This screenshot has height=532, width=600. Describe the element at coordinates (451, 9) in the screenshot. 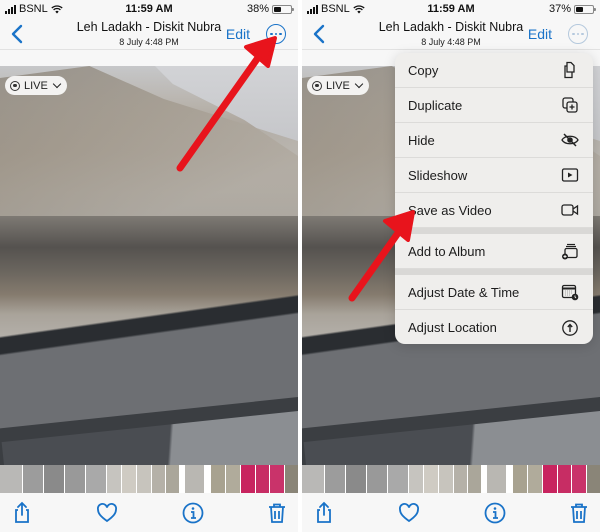

I see `status-bar: BSNL 11:59 AM 37%` at that location.